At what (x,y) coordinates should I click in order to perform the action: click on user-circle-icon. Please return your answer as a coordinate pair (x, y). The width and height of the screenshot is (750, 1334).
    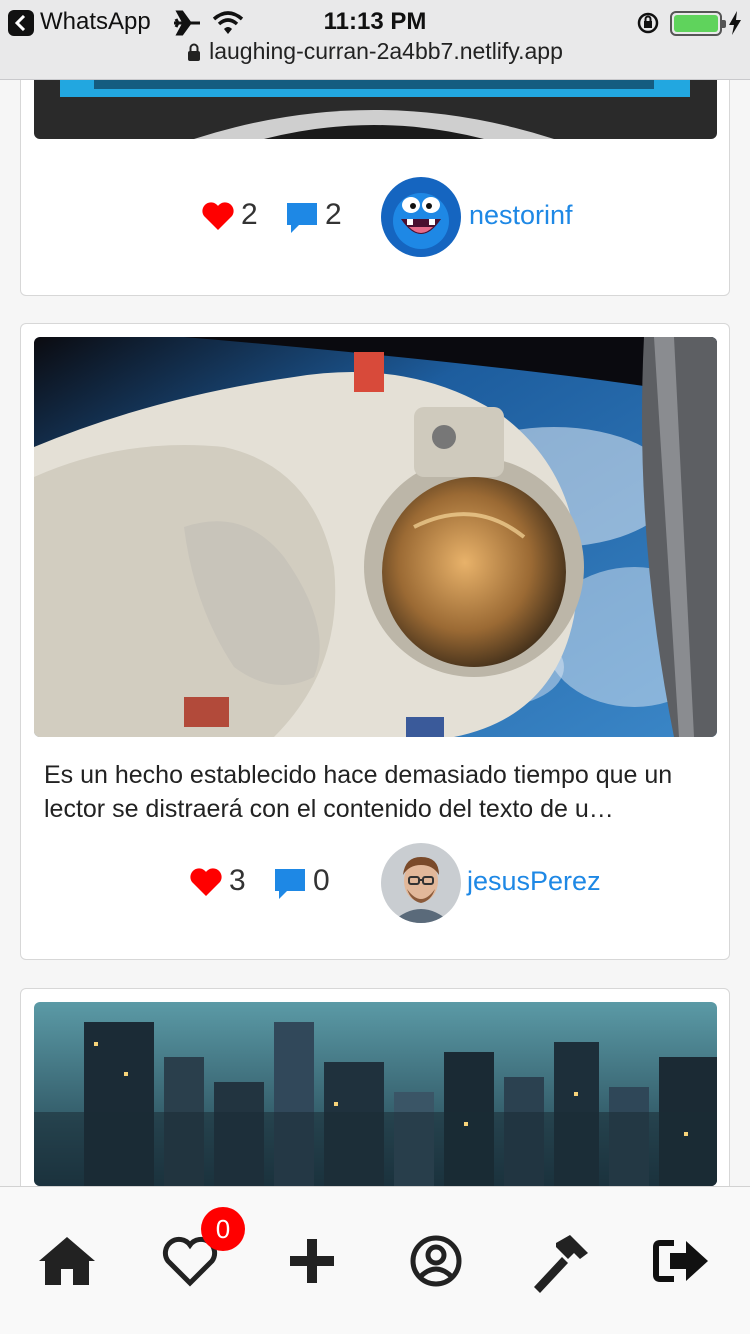
    Looking at the image, I should click on (436, 1261).